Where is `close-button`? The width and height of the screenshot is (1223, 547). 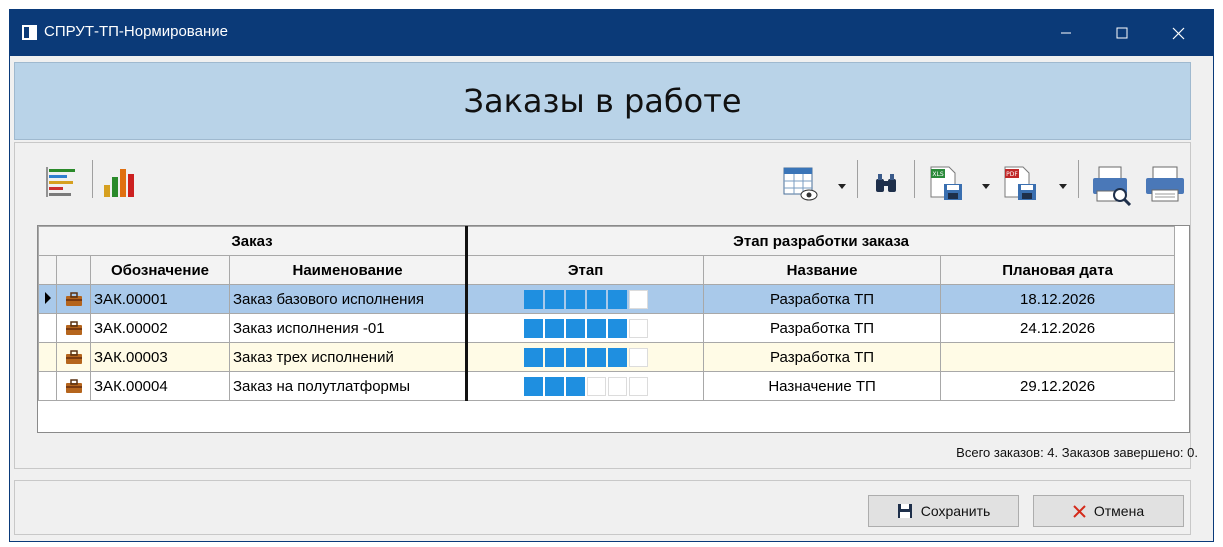 close-button is located at coordinates (1178, 33).